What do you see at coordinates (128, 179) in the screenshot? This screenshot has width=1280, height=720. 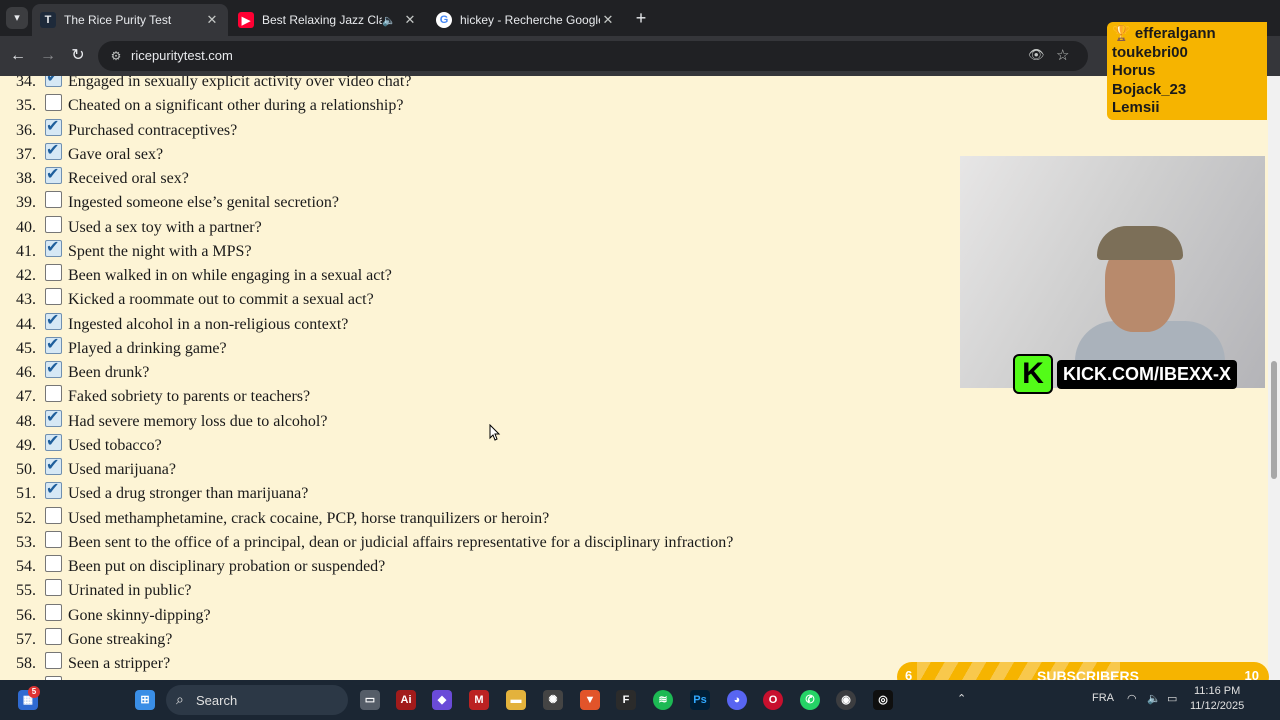 I see `question-text: Received oral sex?` at bounding box center [128, 179].